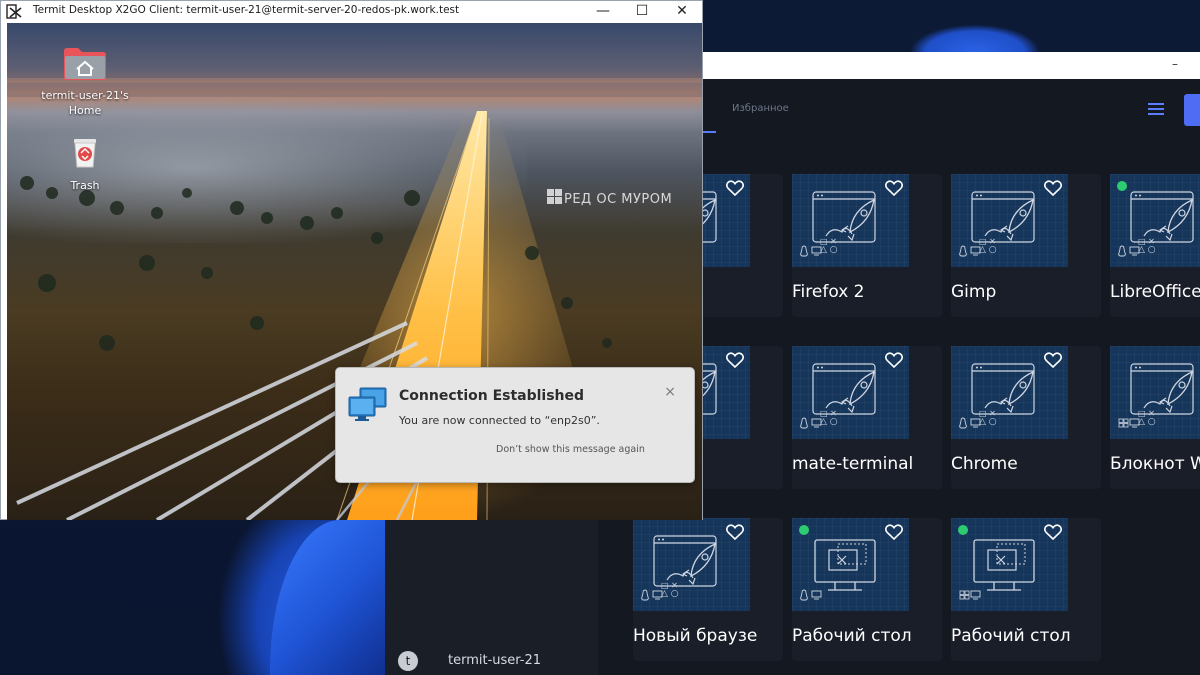 The image size is (1200, 675). Describe the element at coordinates (713, 636) in the screenshot. I see `app-label: Новый браузе` at that location.